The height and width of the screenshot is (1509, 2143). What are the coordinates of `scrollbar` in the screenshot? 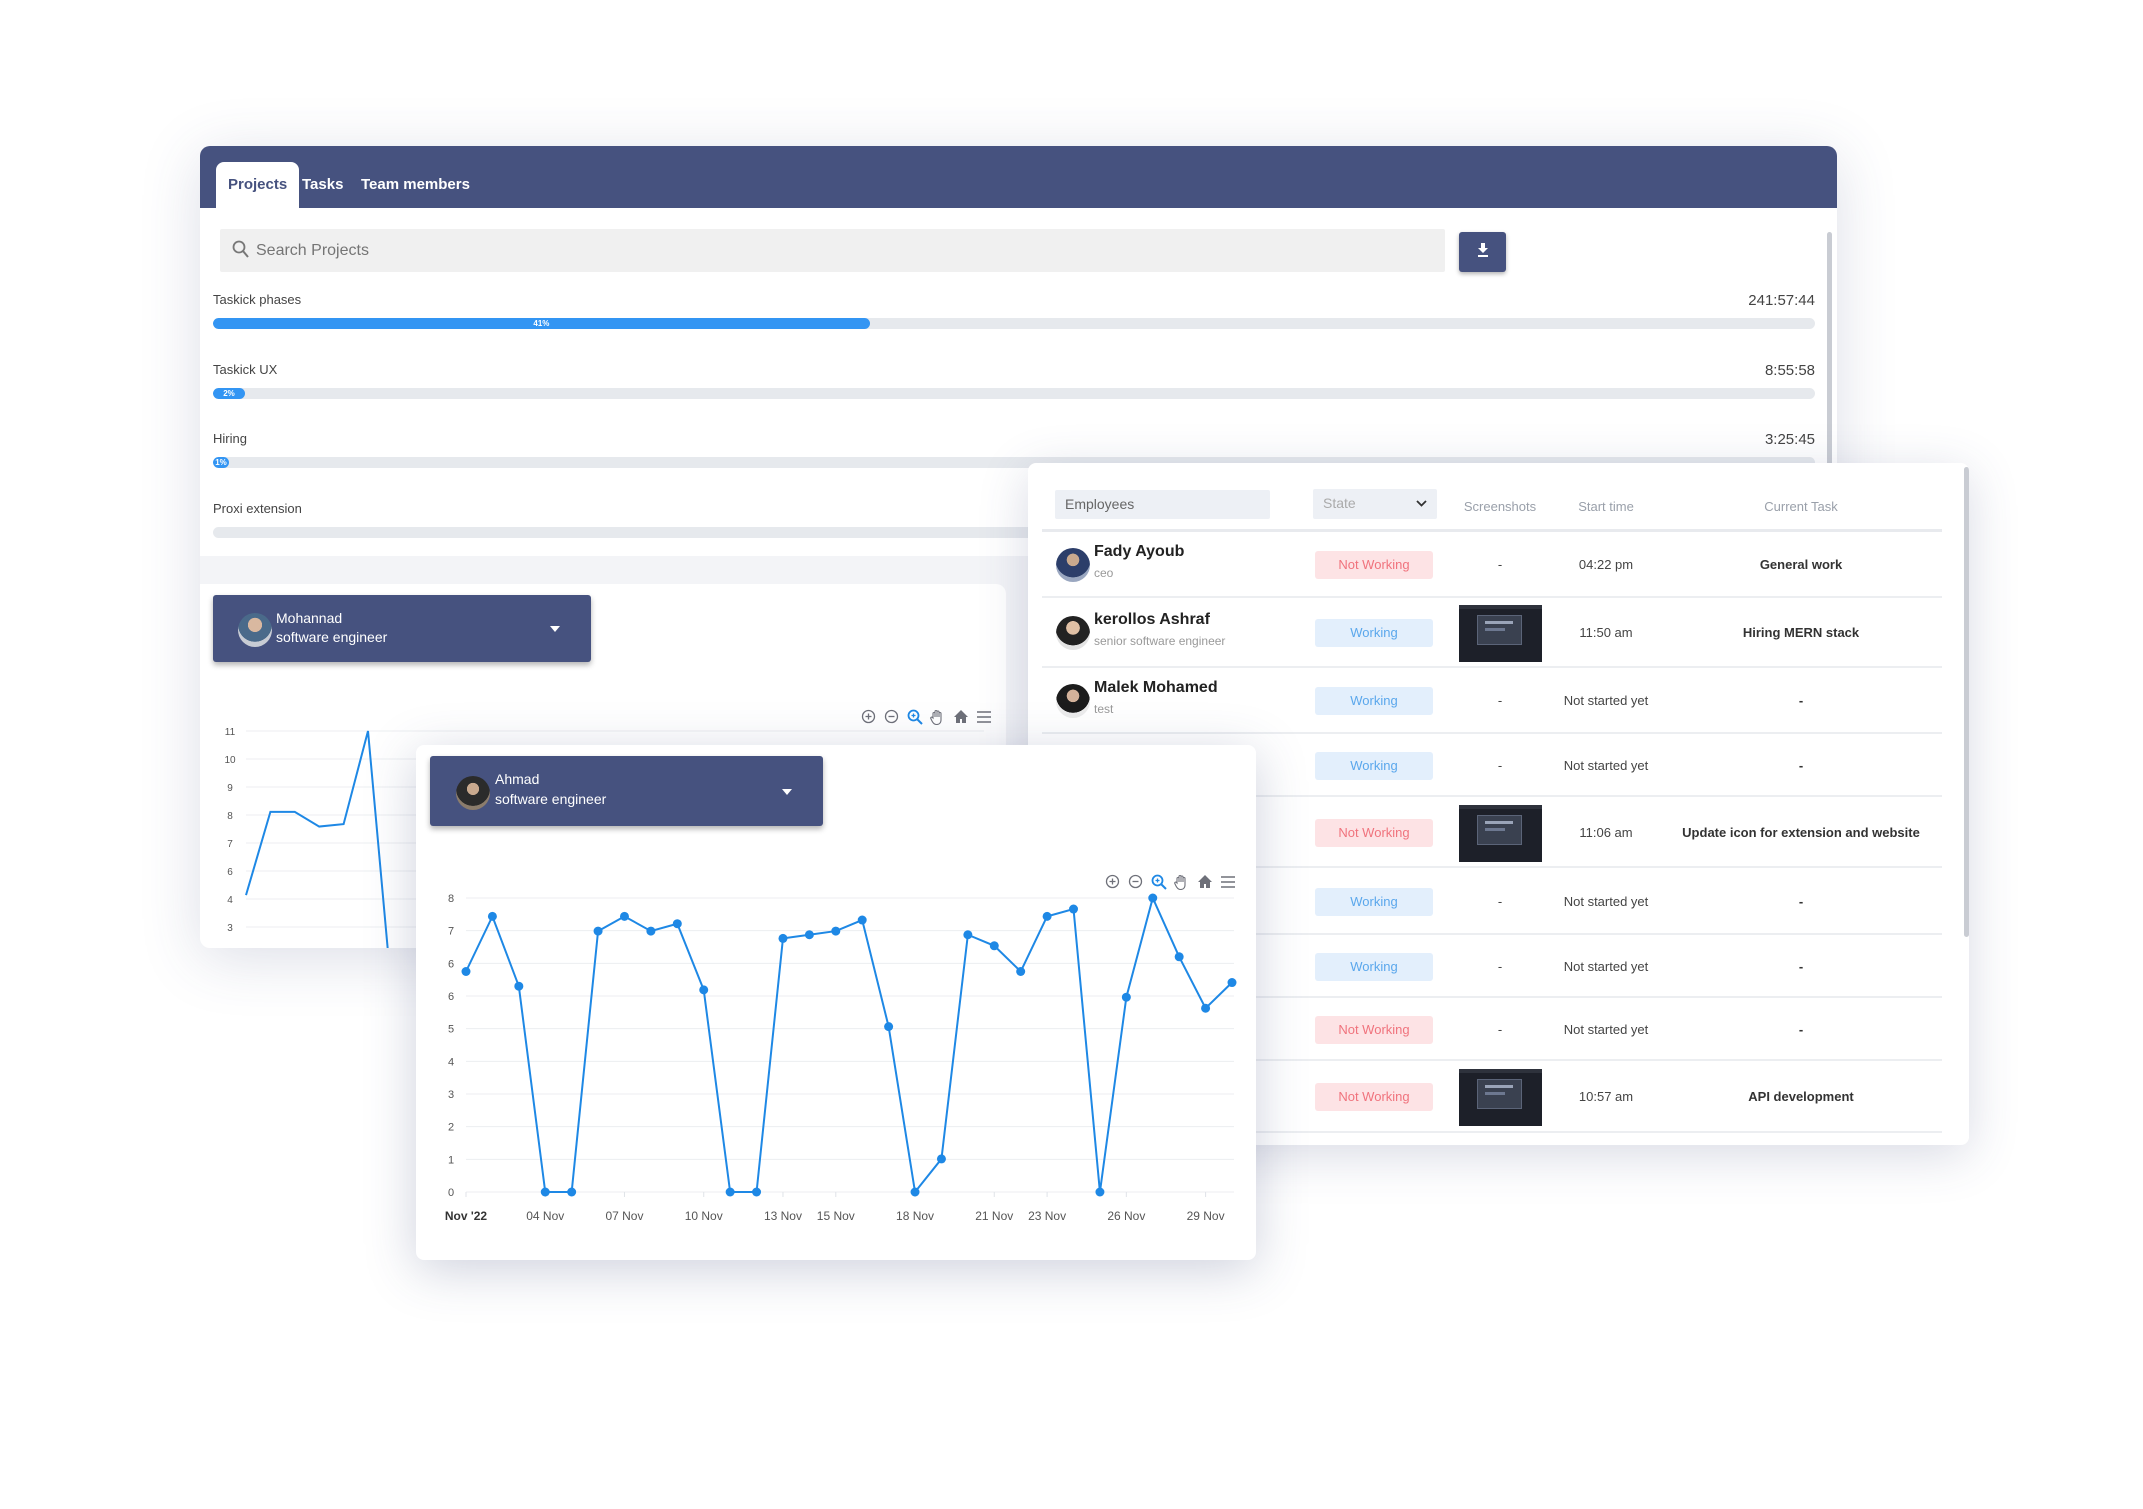 It's located at (1966, 702).